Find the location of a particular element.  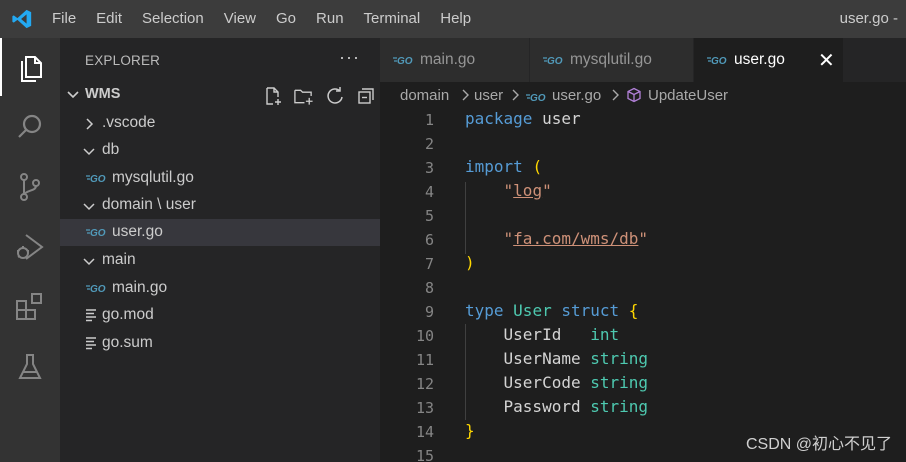

code-line: 10 UserId int is located at coordinates (643, 336).